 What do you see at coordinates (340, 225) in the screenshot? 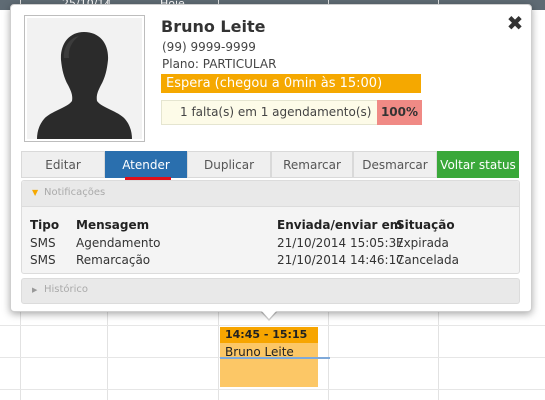
I see `table-header-sent: Enviada/enviar em` at bounding box center [340, 225].